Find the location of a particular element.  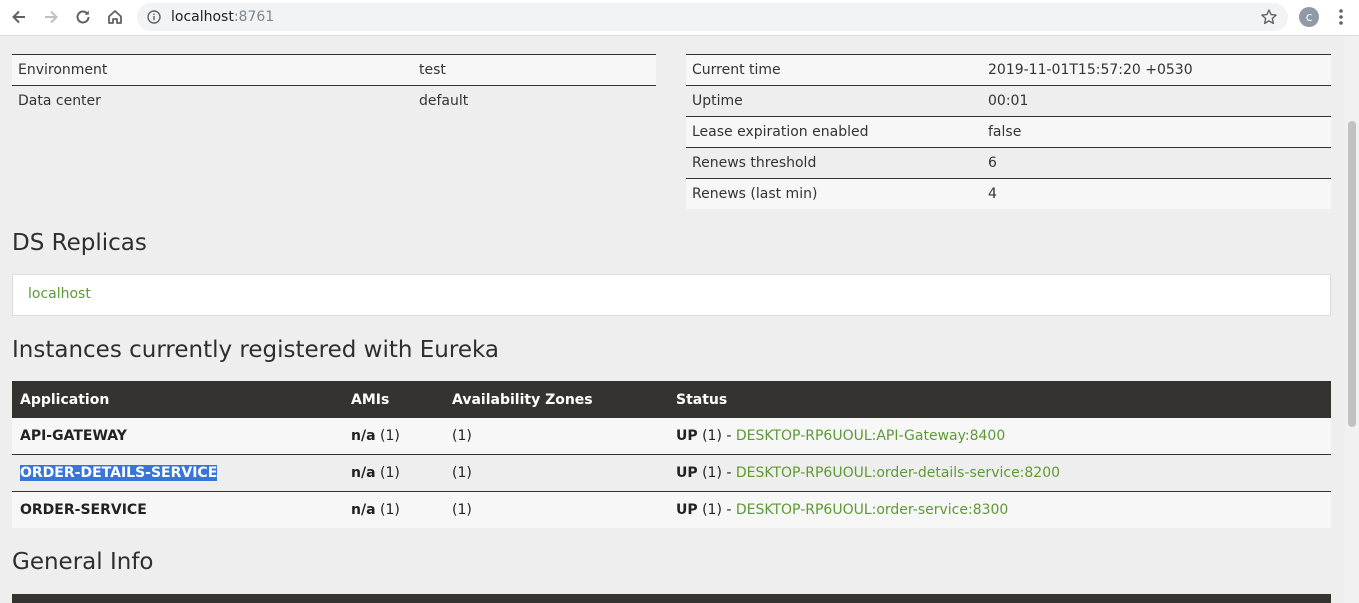

column-header-zones: Availability Zones is located at coordinates (556, 399).